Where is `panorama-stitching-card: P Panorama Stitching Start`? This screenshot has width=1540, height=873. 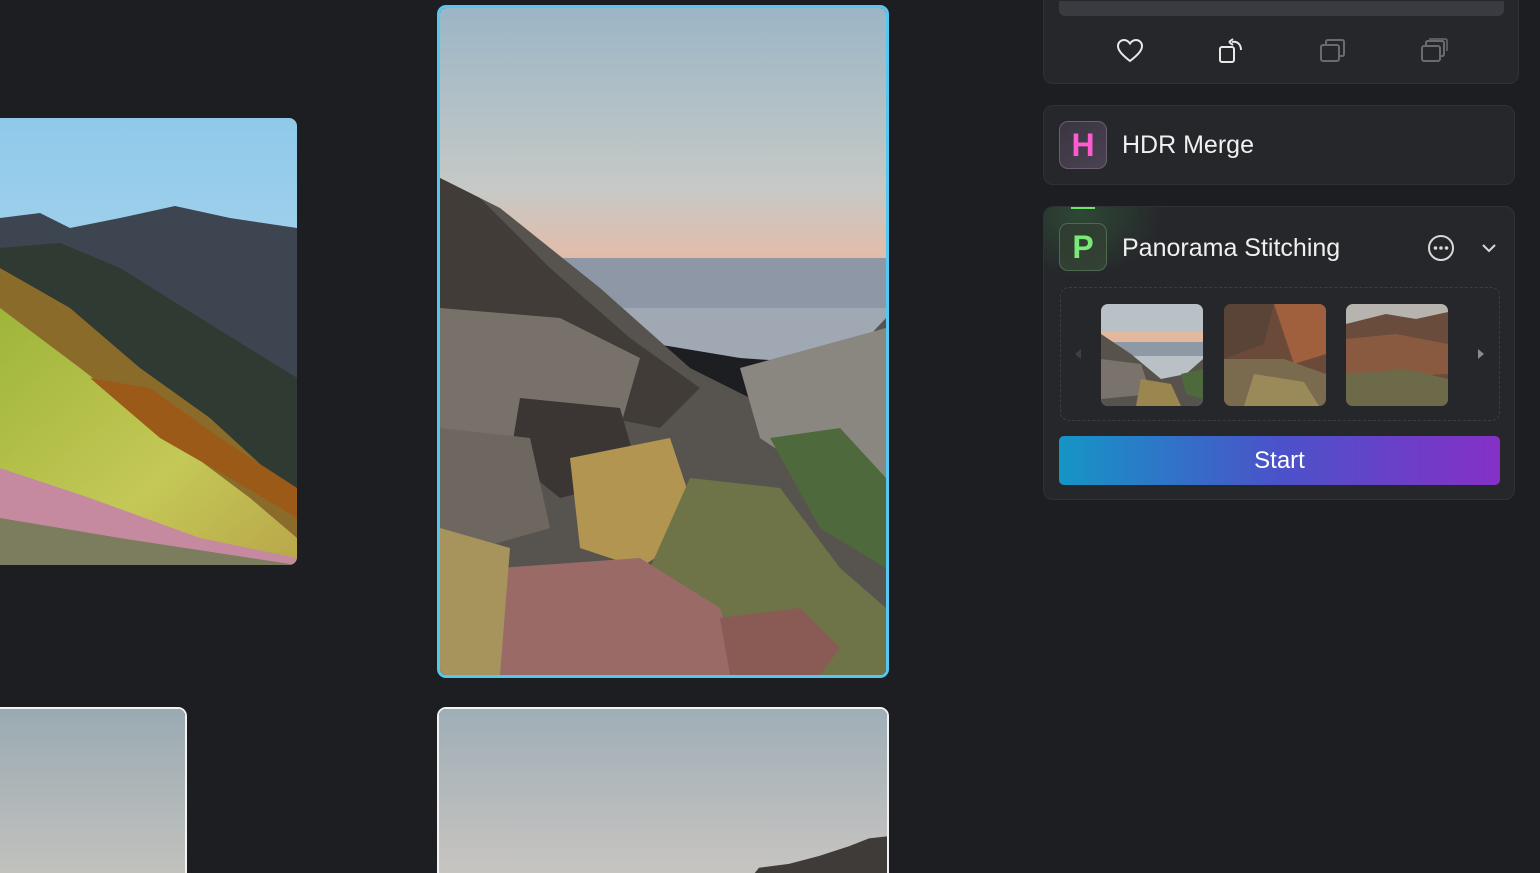
panorama-stitching-card: P Panorama Stitching Start is located at coordinates (1279, 353).